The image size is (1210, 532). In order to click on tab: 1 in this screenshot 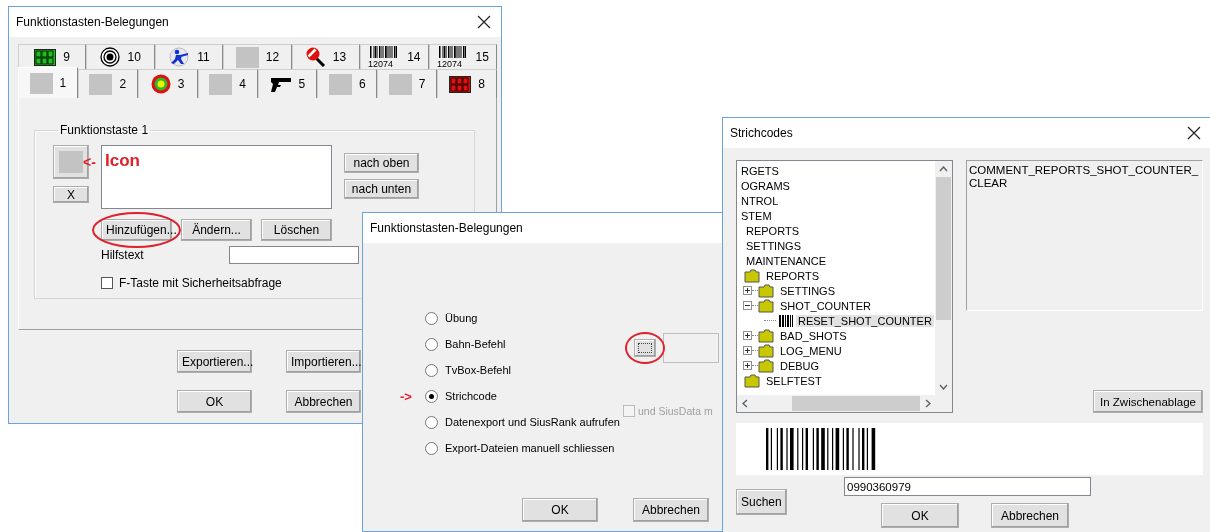, I will do `click(48, 82)`.